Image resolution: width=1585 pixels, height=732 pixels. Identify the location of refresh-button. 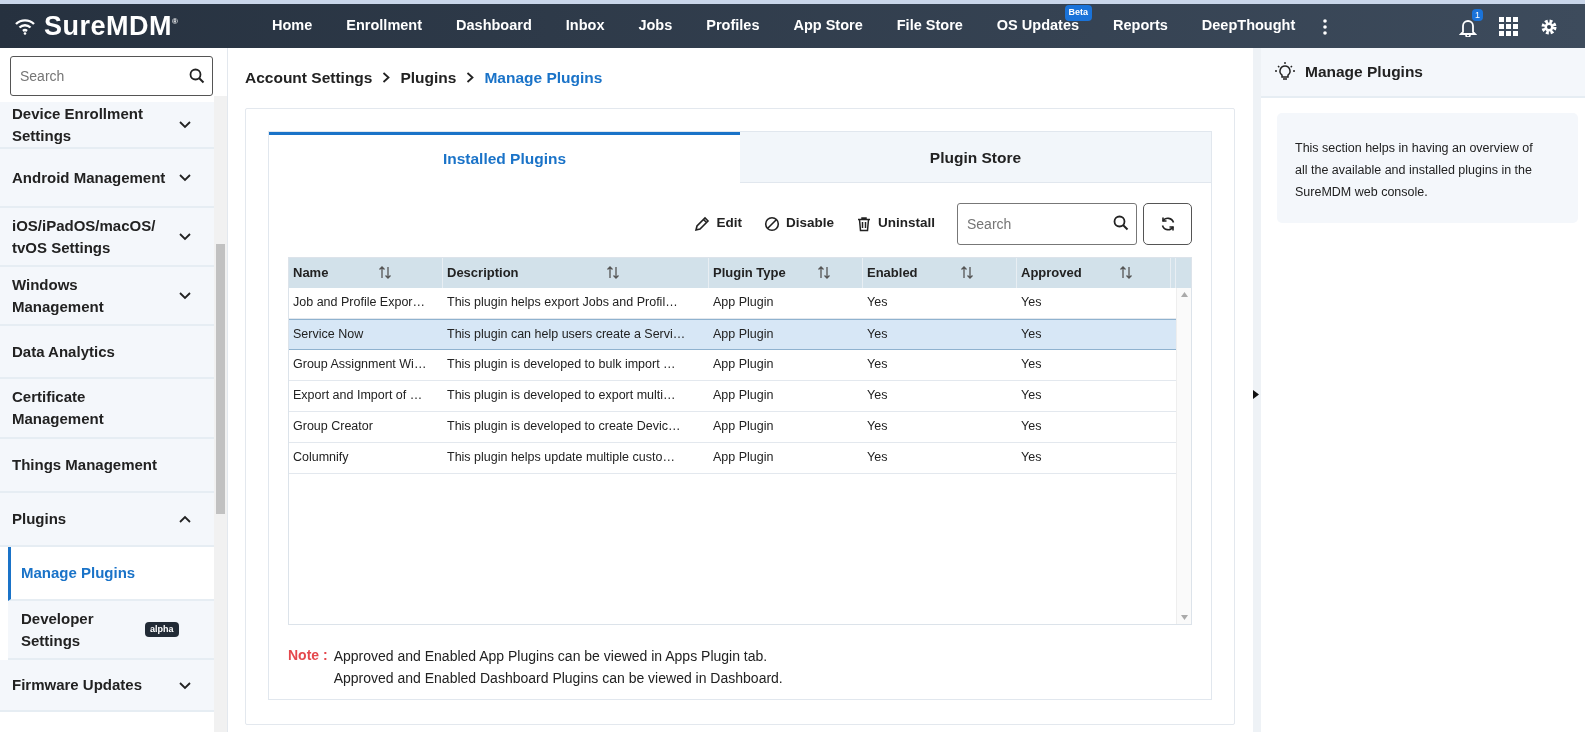
(1167, 223).